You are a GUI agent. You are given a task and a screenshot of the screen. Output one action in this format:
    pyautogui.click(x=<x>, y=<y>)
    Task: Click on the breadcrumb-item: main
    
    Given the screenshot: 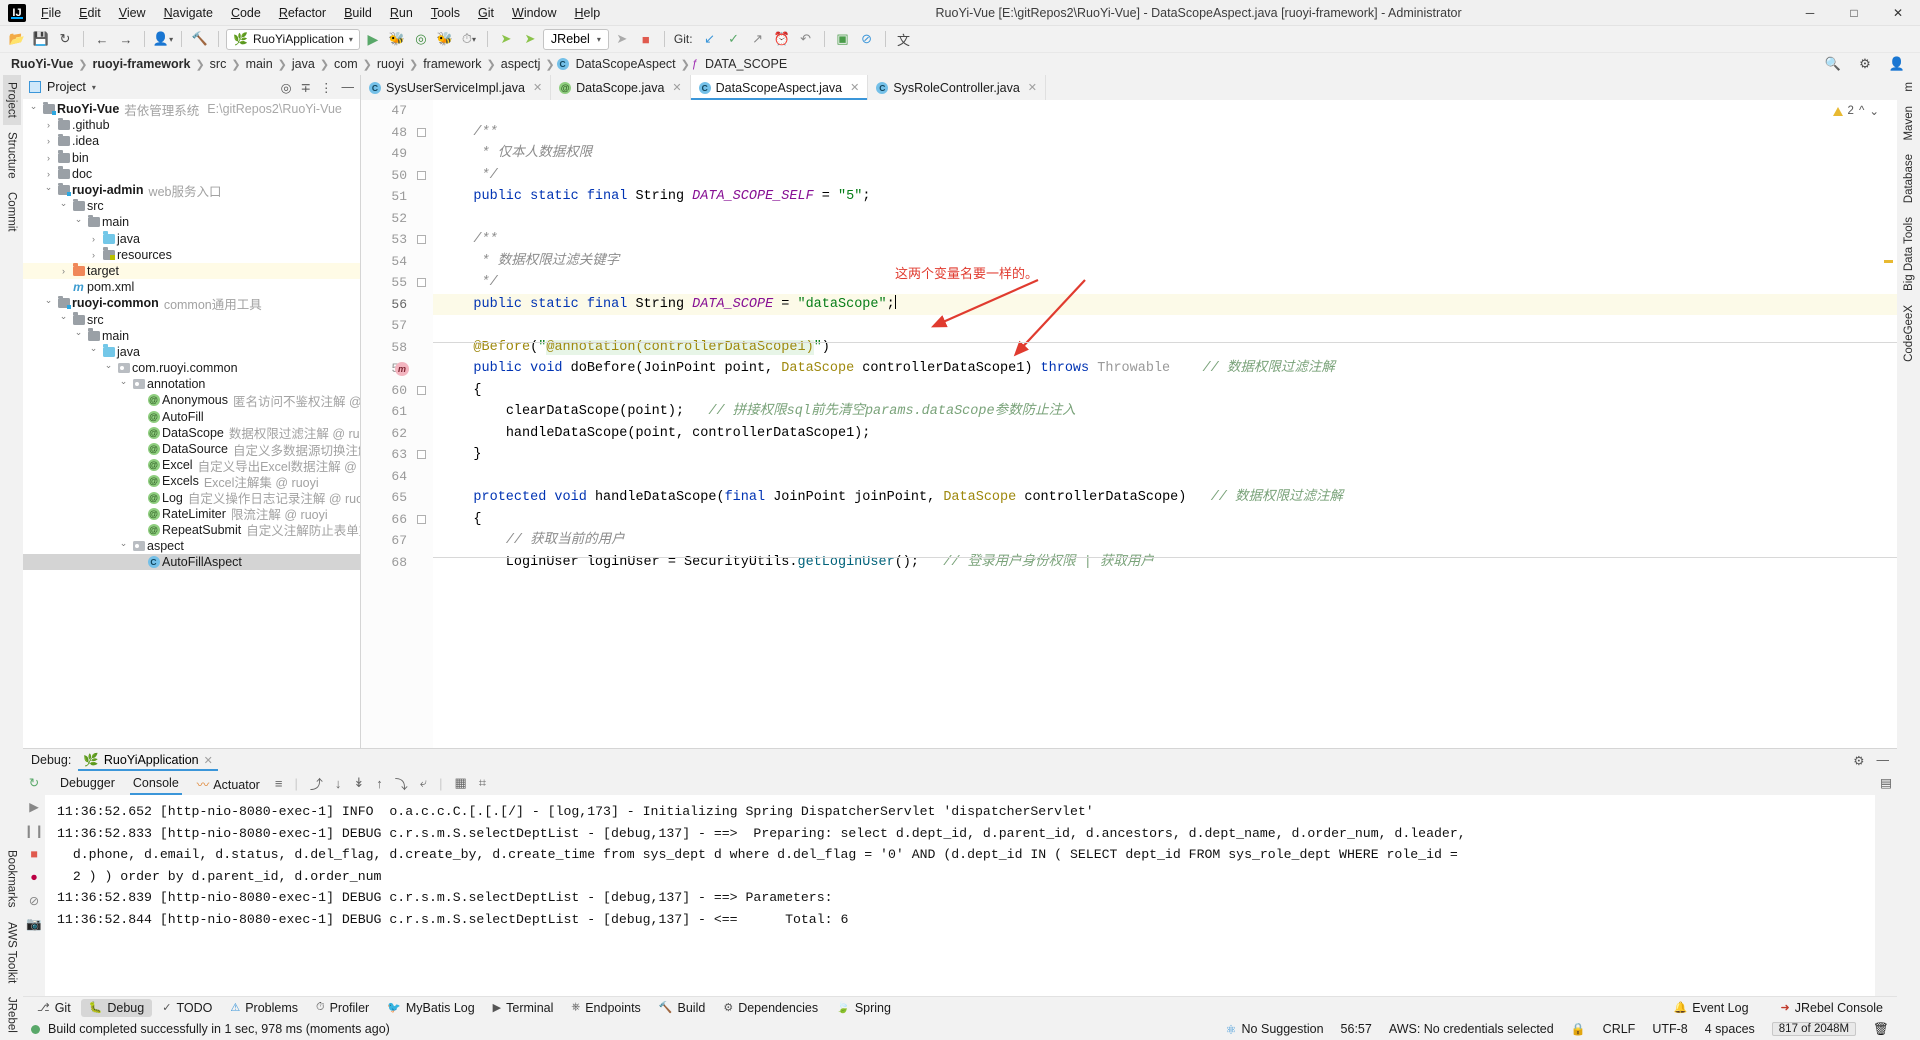 What is the action you would take?
    pyautogui.click(x=259, y=64)
    